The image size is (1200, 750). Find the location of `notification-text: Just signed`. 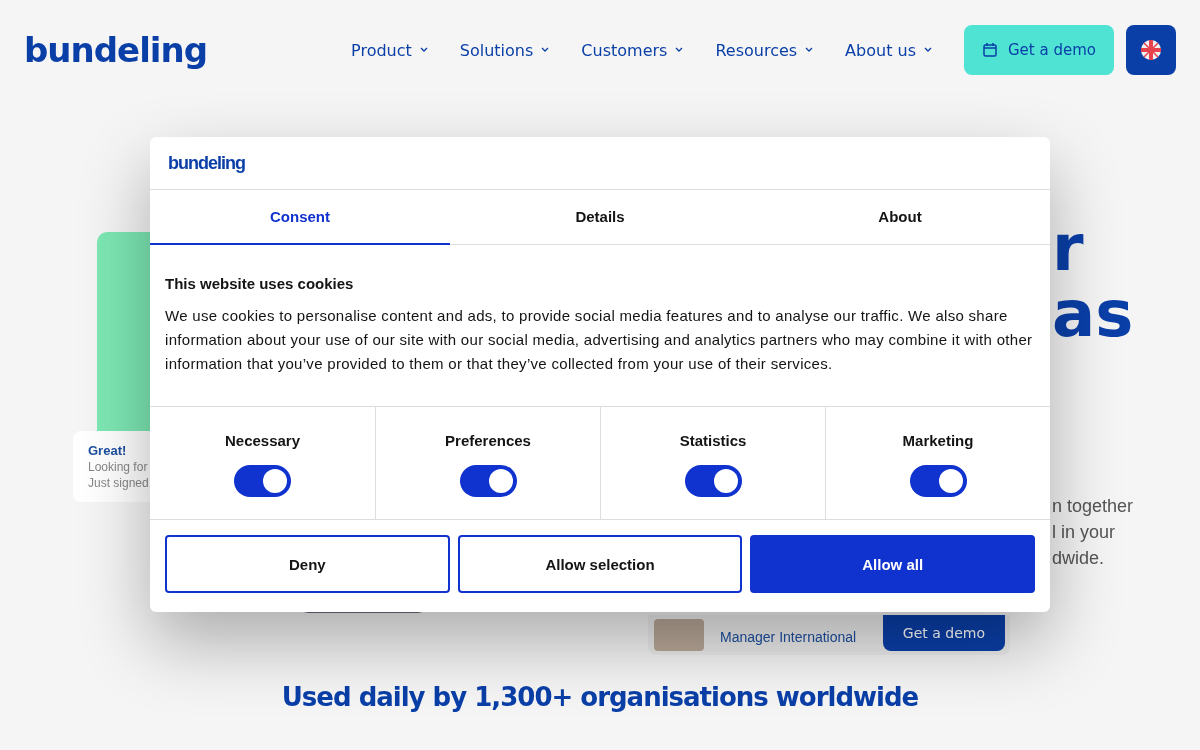

notification-text: Just signed is located at coordinates (119, 482).